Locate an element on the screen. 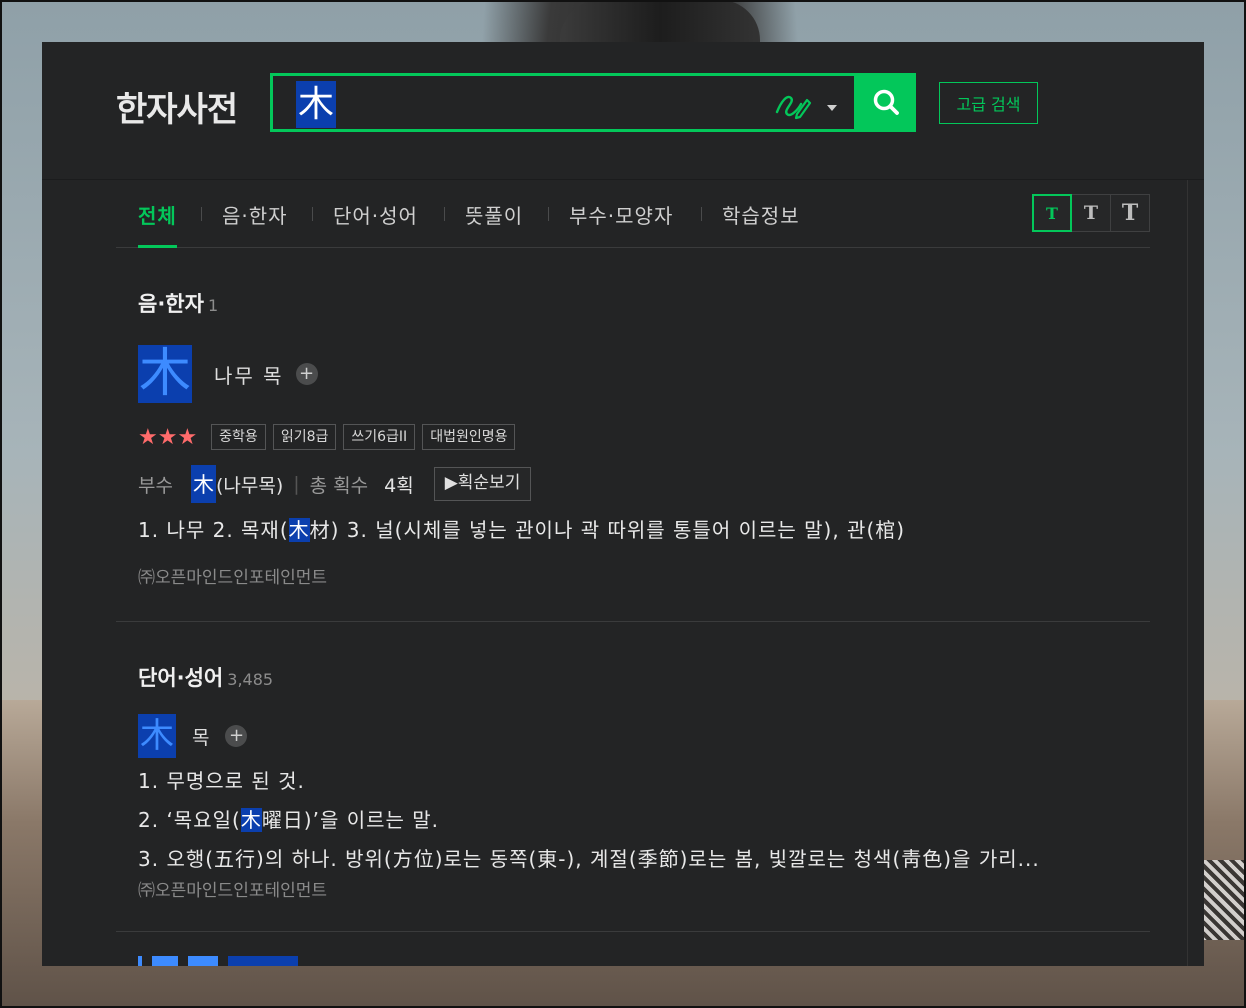 The height and width of the screenshot is (1008, 1246). tab-bar: 전체 음·한자 단어·성어 뜻풀이 부수·모양자 학습정보 T T T is located at coordinates (633, 214).